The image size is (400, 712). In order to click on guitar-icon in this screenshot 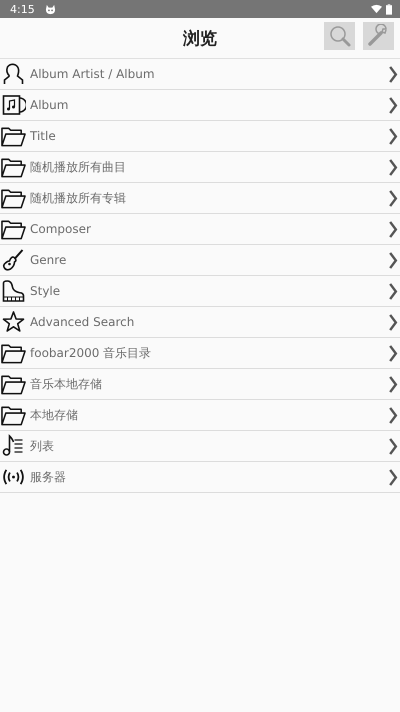, I will do `click(13, 260)`.